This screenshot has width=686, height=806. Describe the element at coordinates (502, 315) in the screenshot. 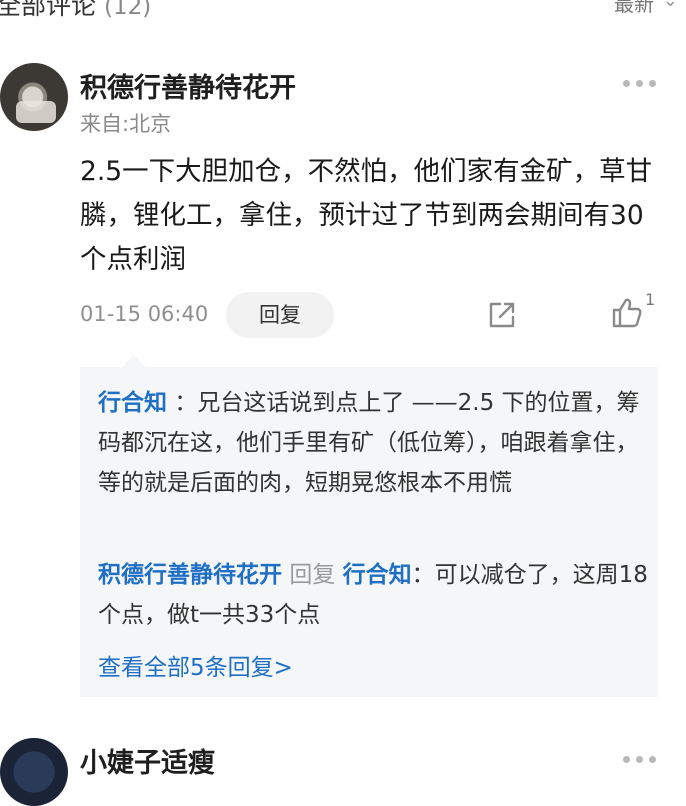

I see `share-icon` at that location.